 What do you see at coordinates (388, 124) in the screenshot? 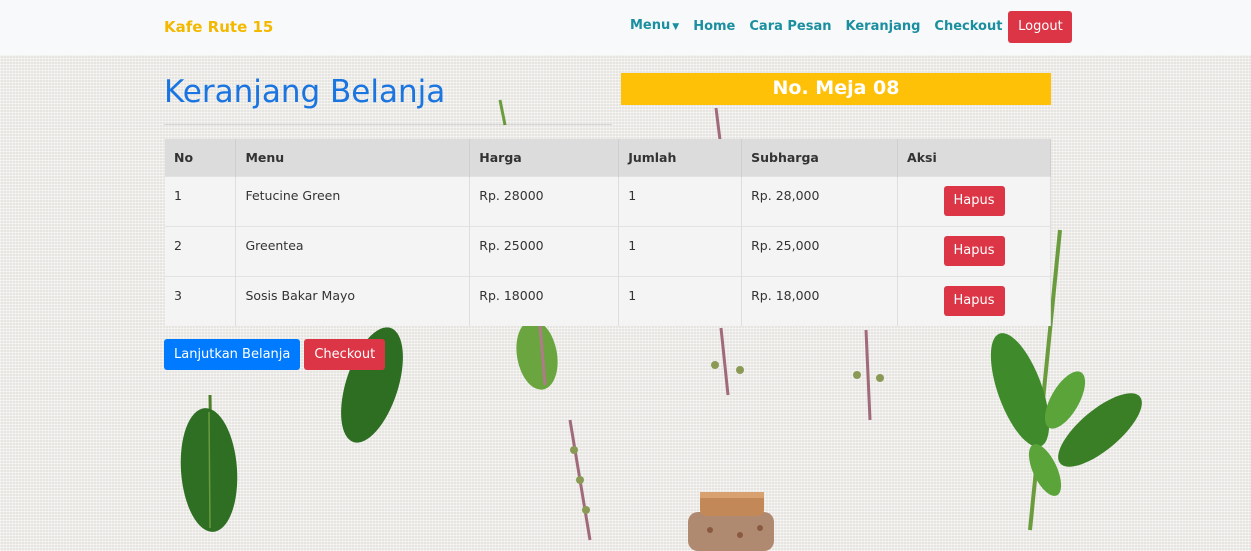
I see `title-divider` at bounding box center [388, 124].